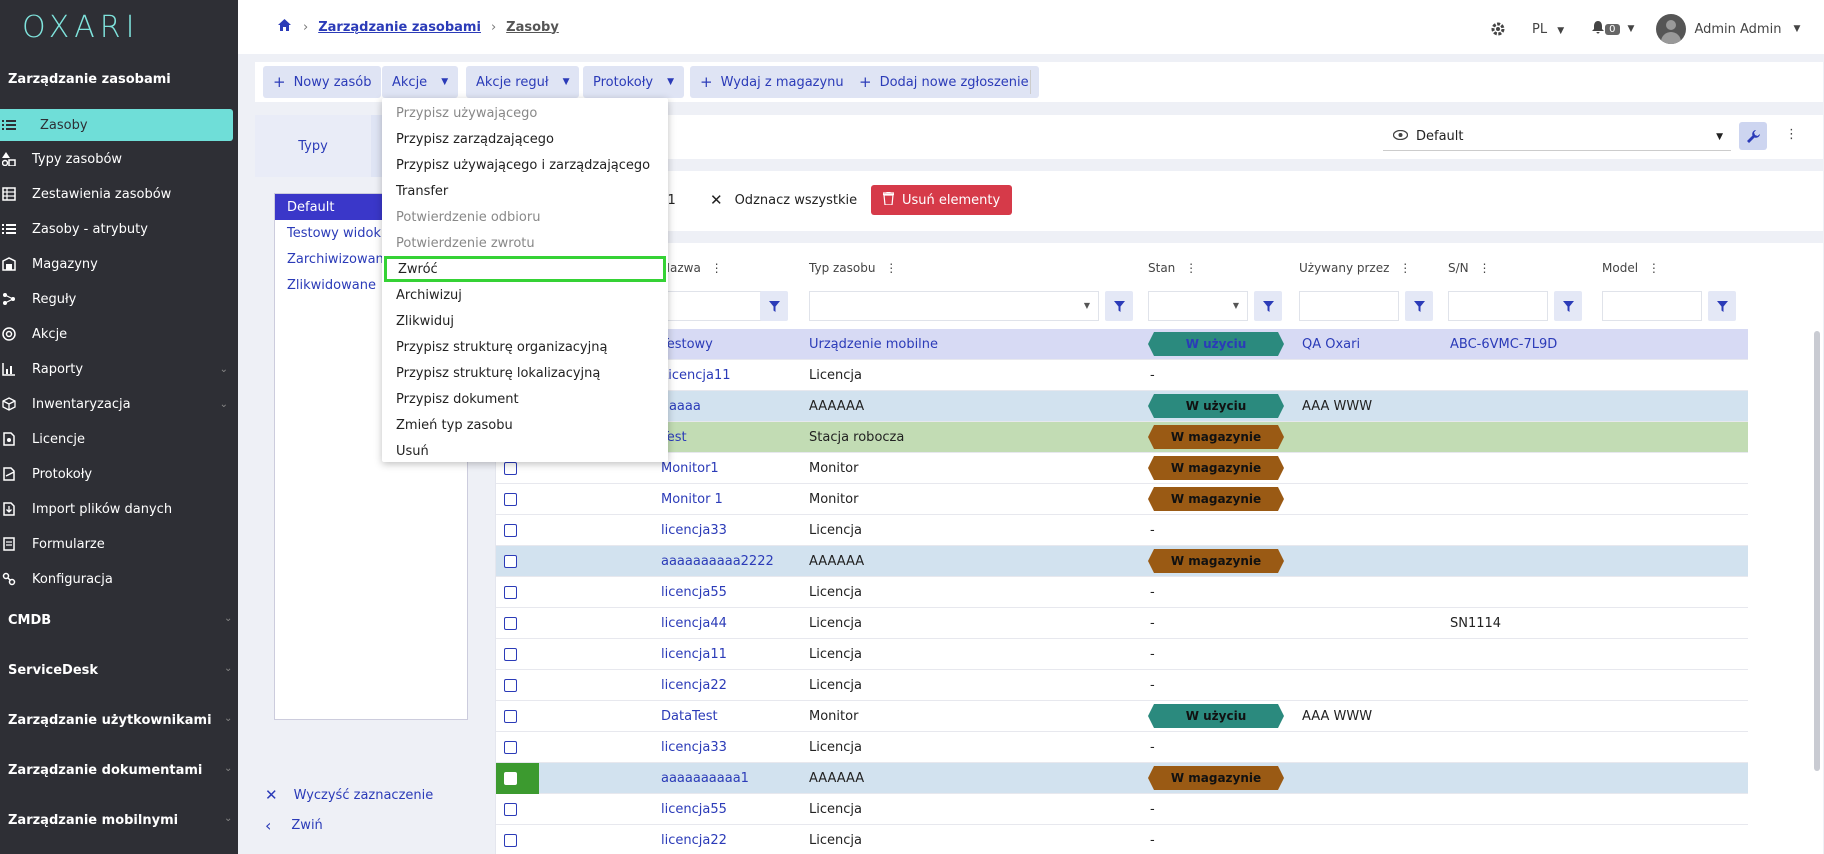  What do you see at coordinates (120, 720) in the screenshot?
I see `sidebar-section-3: Zarządzanie użytkownikami ⌄` at bounding box center [120, 720].